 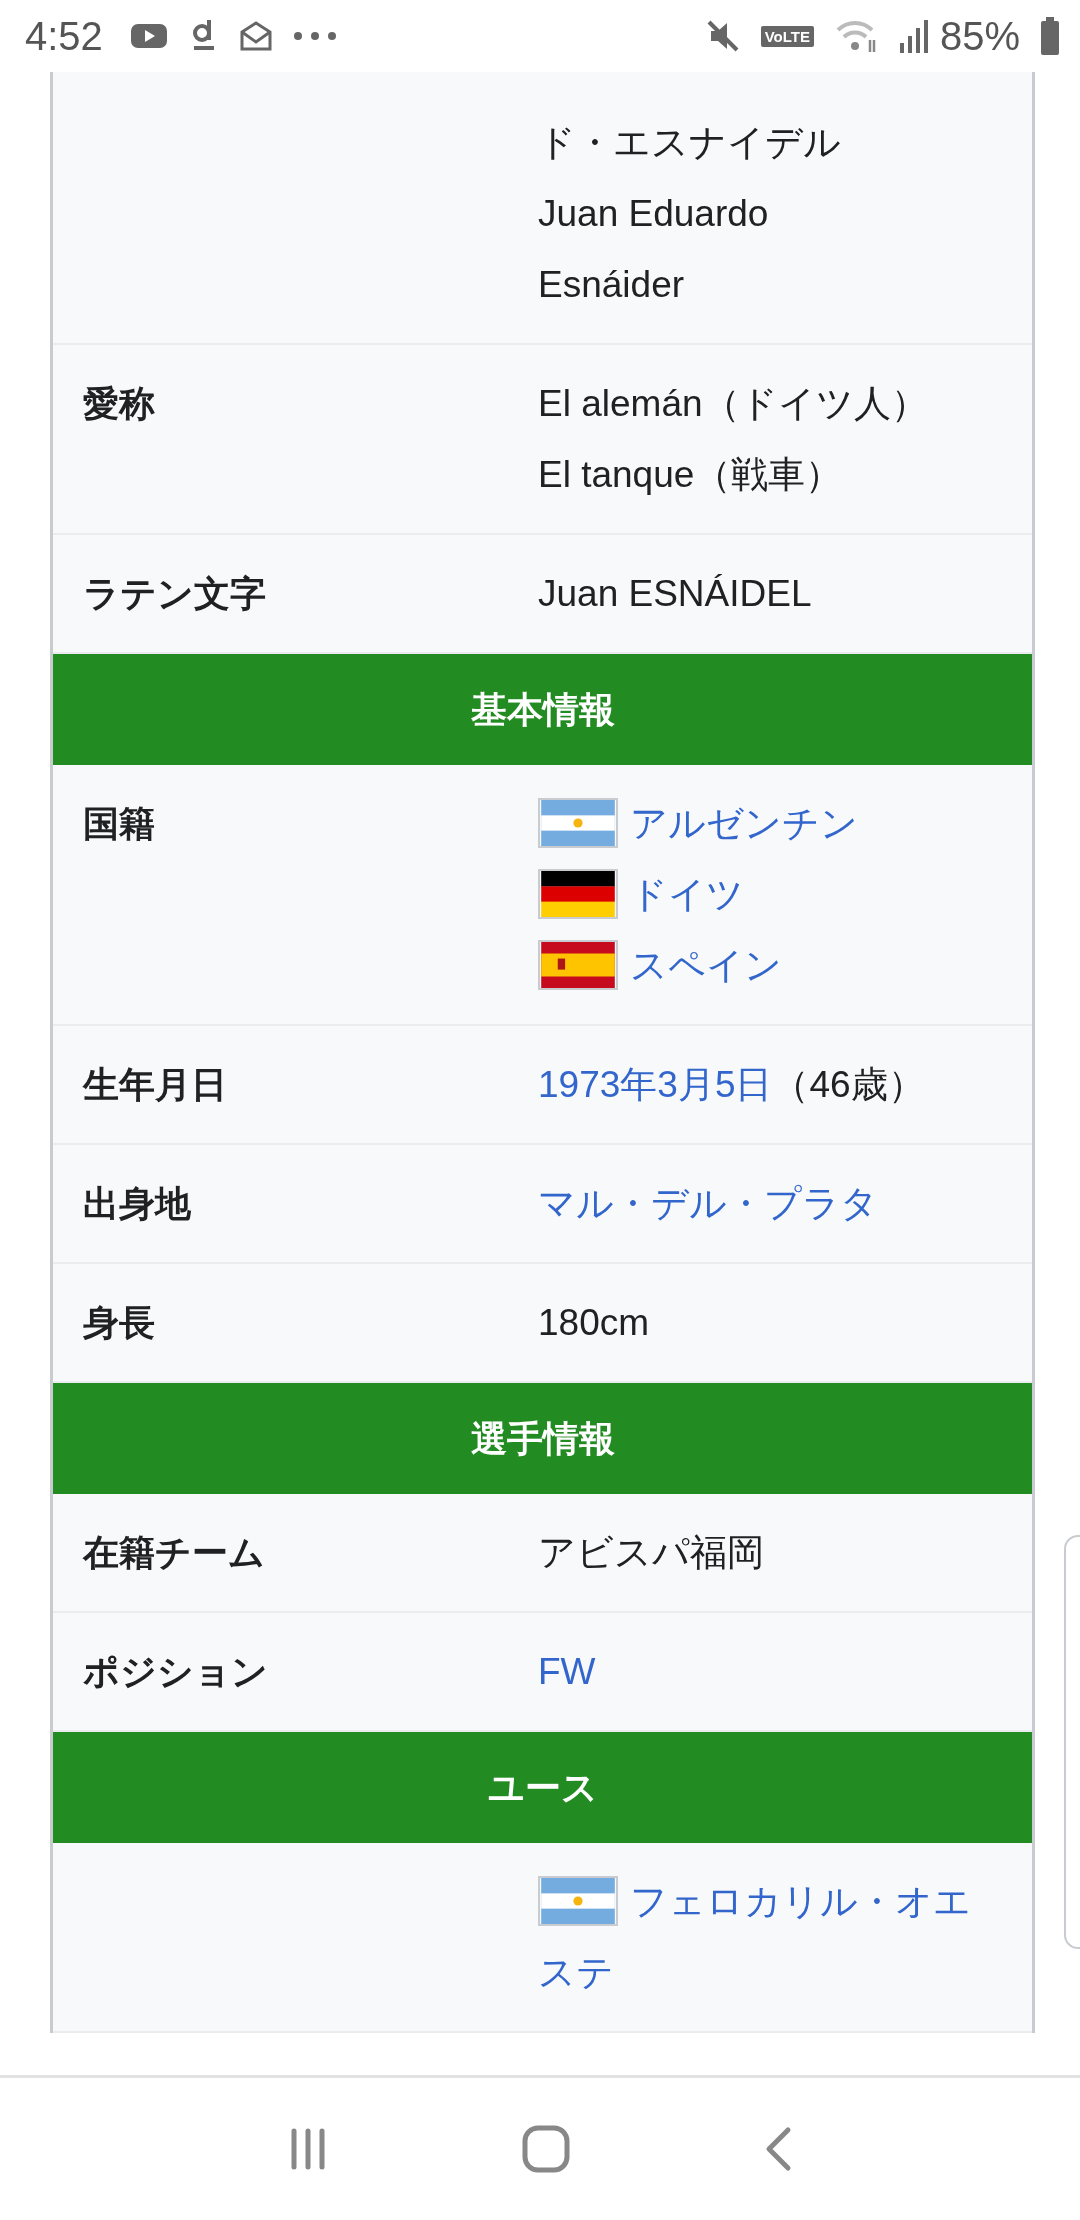 What do you see at coordinates (546, 2149) in the screenshot?
I see `home-icon` at bounding box center [546, 2149].